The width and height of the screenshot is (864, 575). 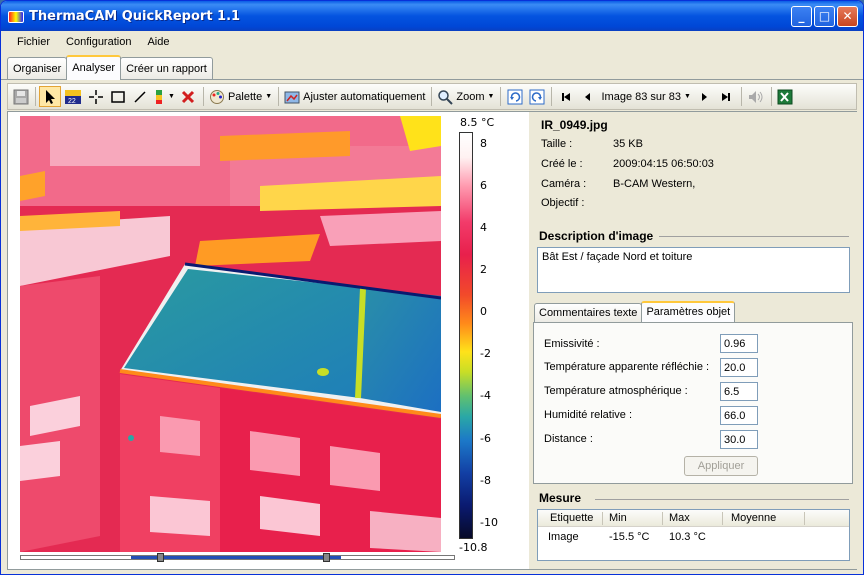 I want to click on scale-tick: -6, so click(x=485, y=438).